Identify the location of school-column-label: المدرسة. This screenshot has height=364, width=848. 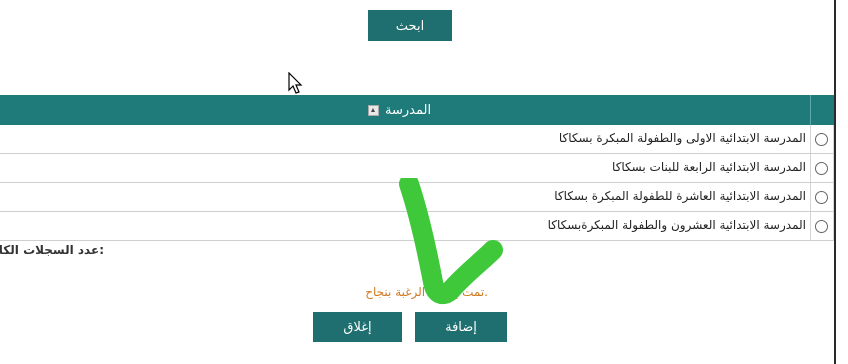
(408, 110).